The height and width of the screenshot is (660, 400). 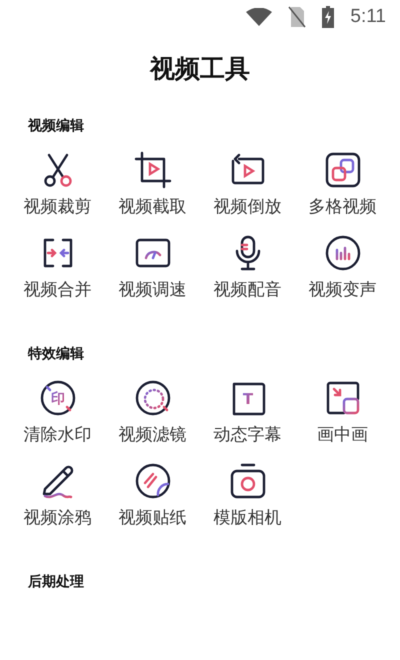 What do you see at coordinates (57, 185) in the screenshot?
I see `tool-button: 视频裁剪` at bounding box center [57, 185].